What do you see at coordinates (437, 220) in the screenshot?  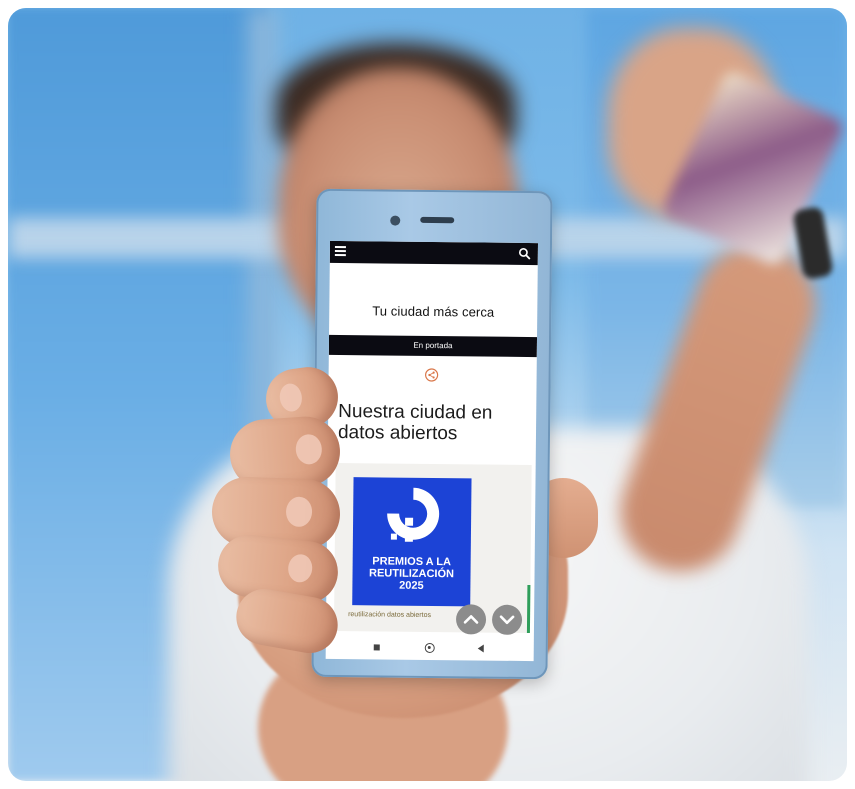 I see `earpiece-speaker` at bounding box center [437, 220].